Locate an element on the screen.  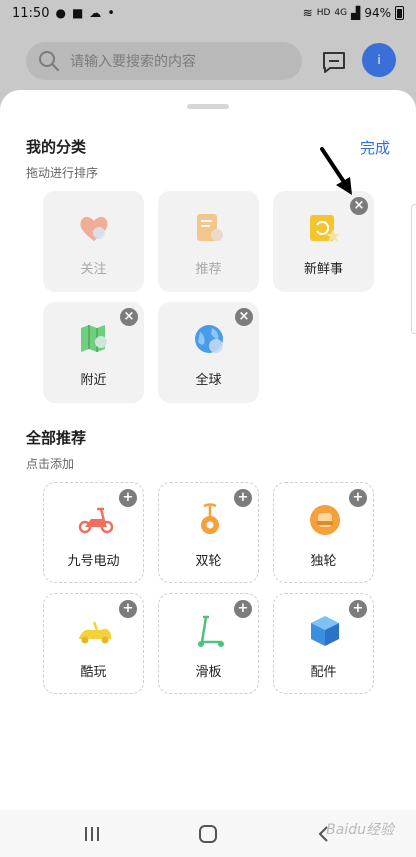
category-tile-news: 新鲜事 × is located at coordinates (323, 241).